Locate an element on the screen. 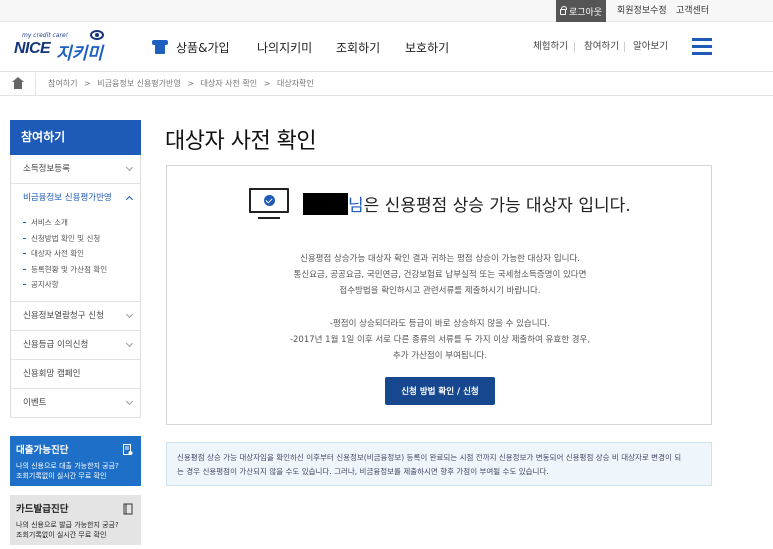 The image size is (773, 549). sidebar-item-campaign: 신용회망 캠페인 is located at coordinates (75, 374).